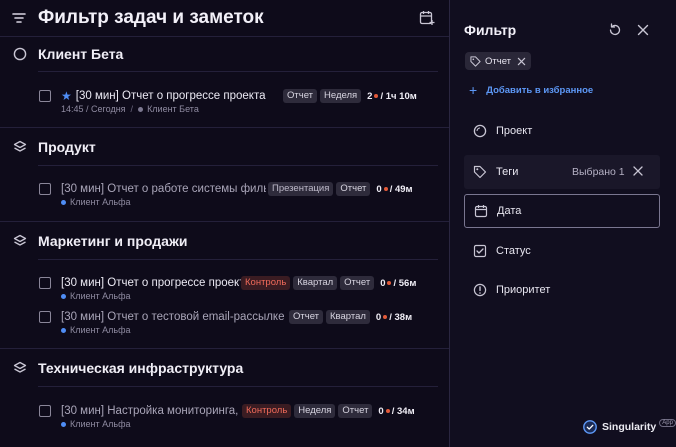 The width and height of the screenshot is (676, 447). What do you see at coordinates (130, 109) in the screenshot?
I see `task-meta: 14:45 / Сегодня / Клиент Бета` at bounding box center [130, 109].